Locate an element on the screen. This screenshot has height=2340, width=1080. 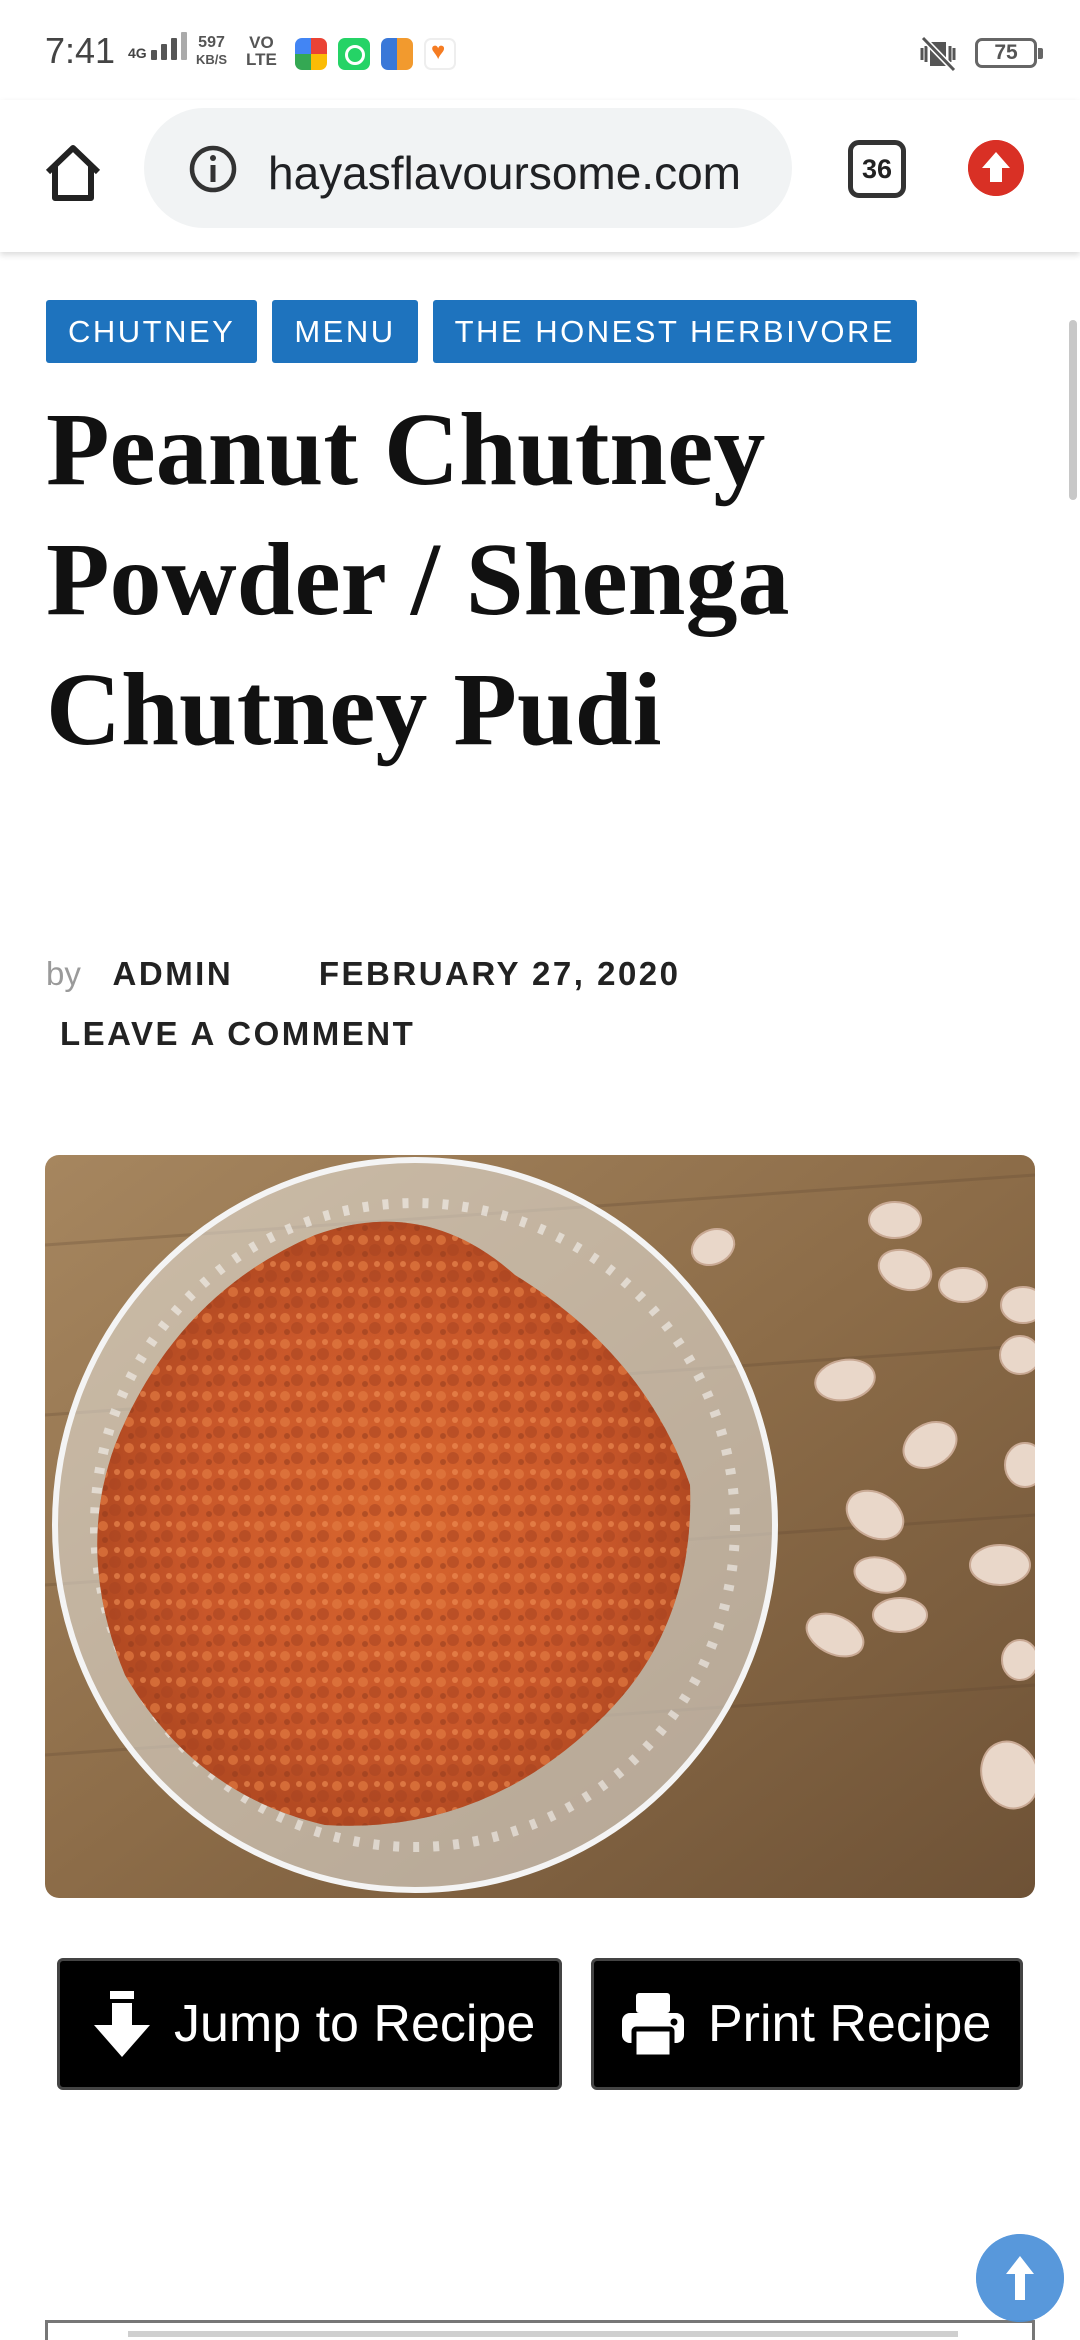
status-time: 7:41 is located at coordinates (80, 50).